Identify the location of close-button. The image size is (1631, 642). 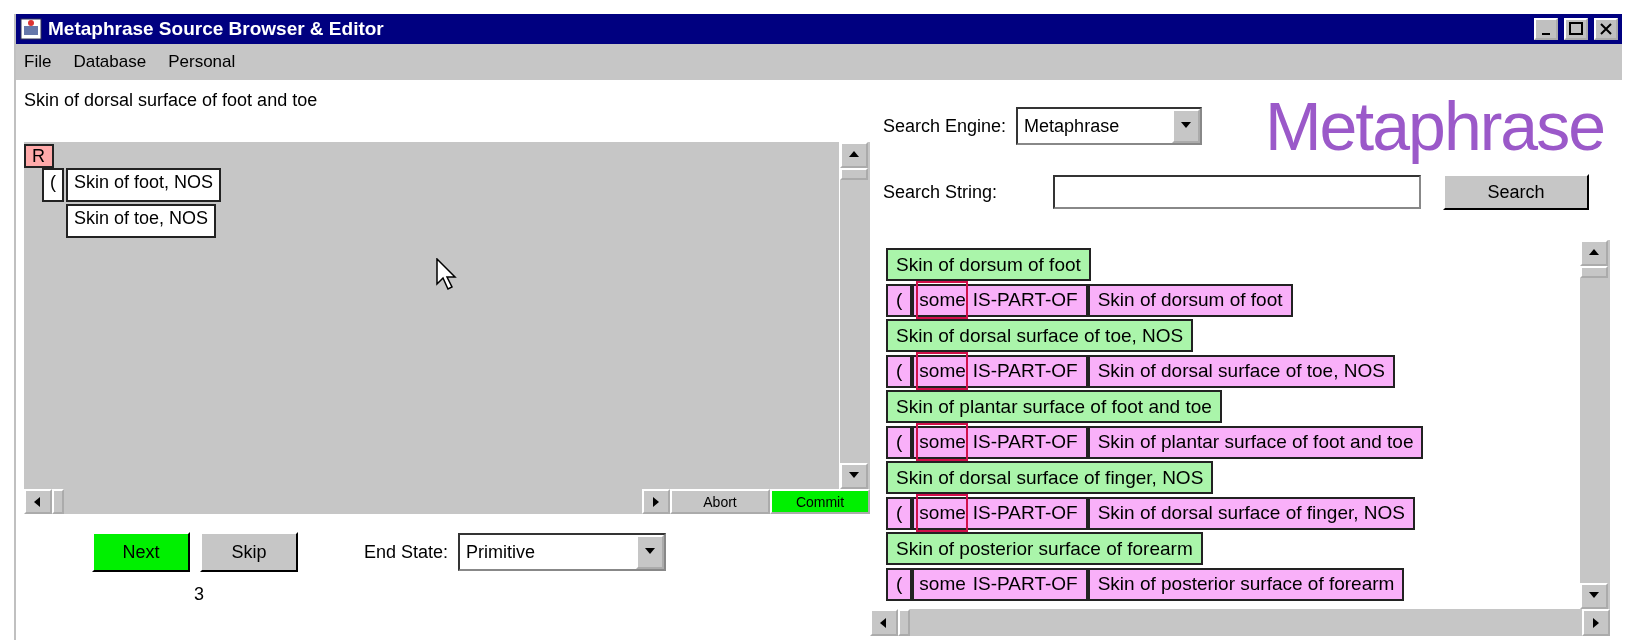
(1606, 29).